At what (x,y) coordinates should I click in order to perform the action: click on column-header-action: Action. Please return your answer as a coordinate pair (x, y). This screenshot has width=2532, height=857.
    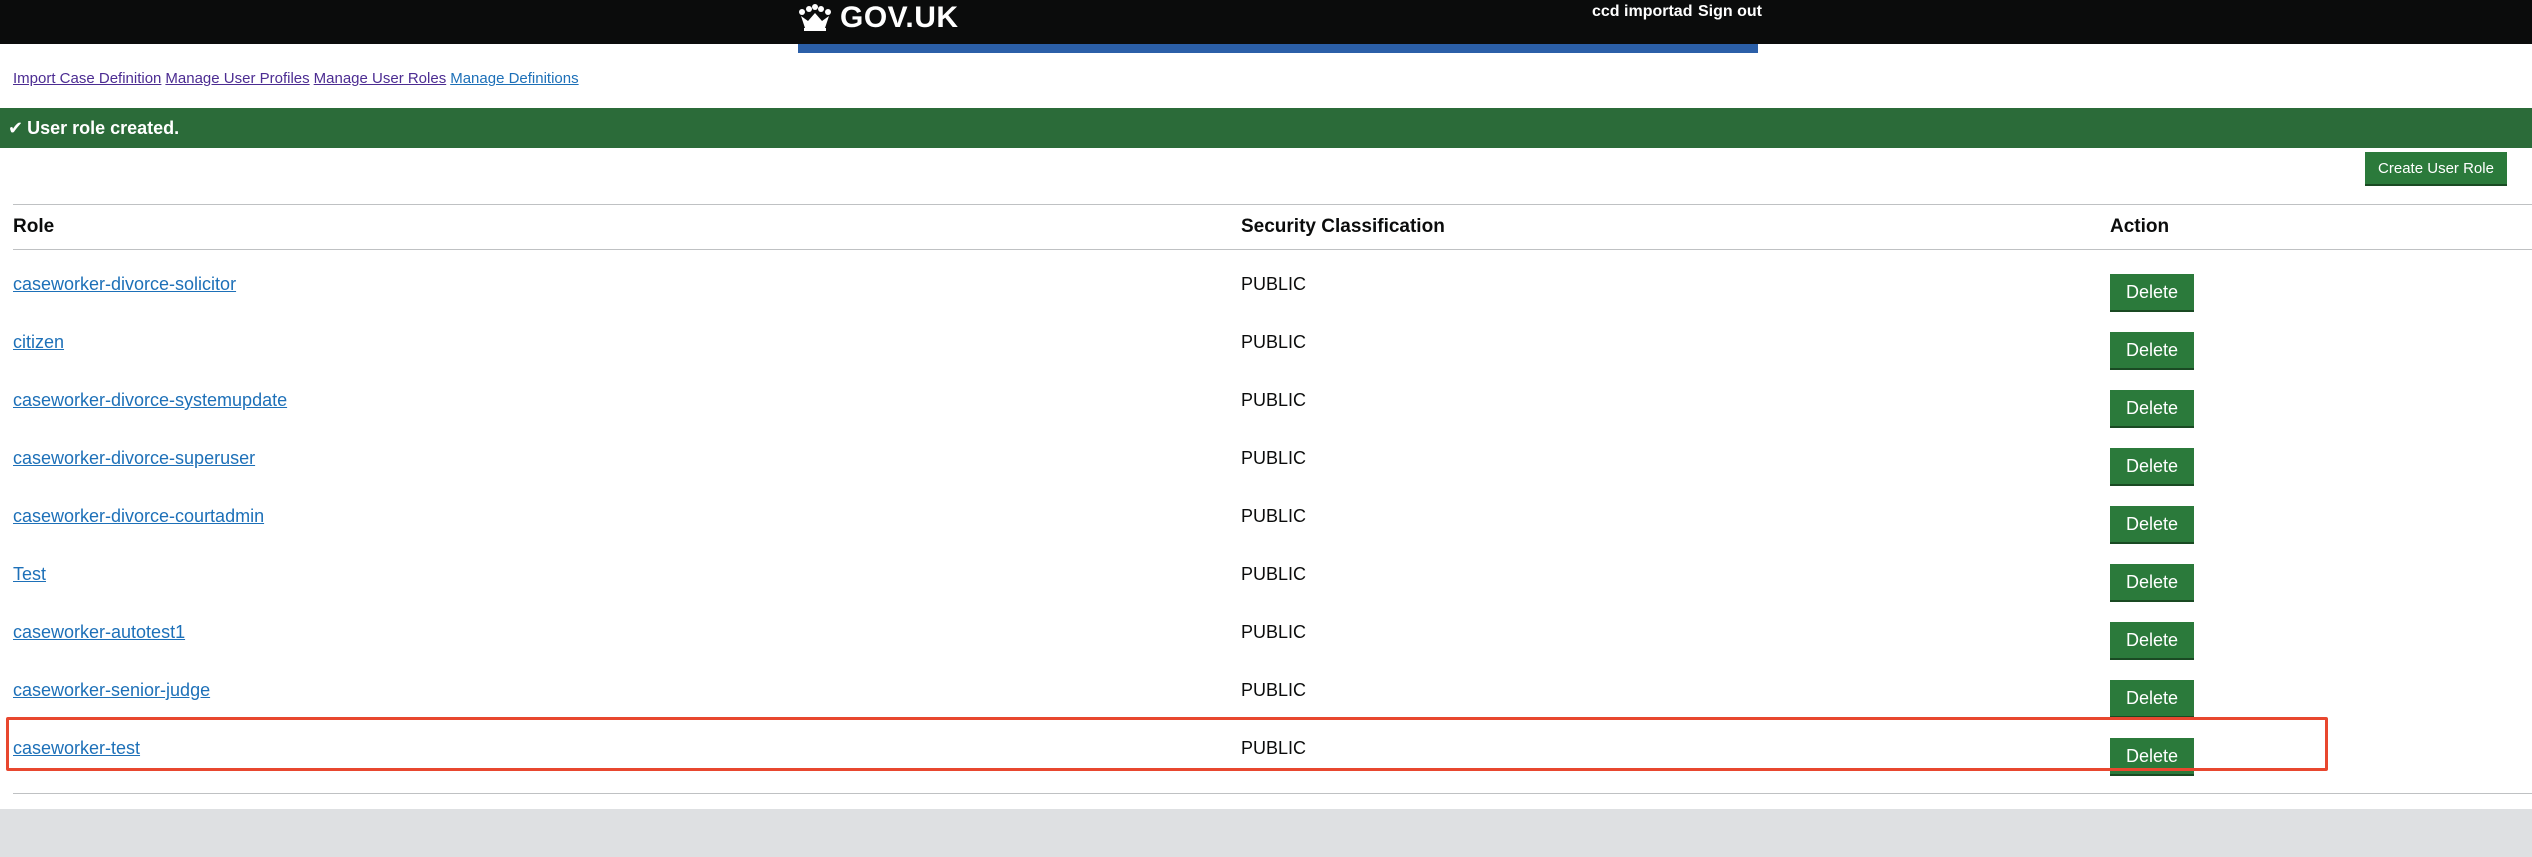
    Looking at the image, I should click on (2140, 226).